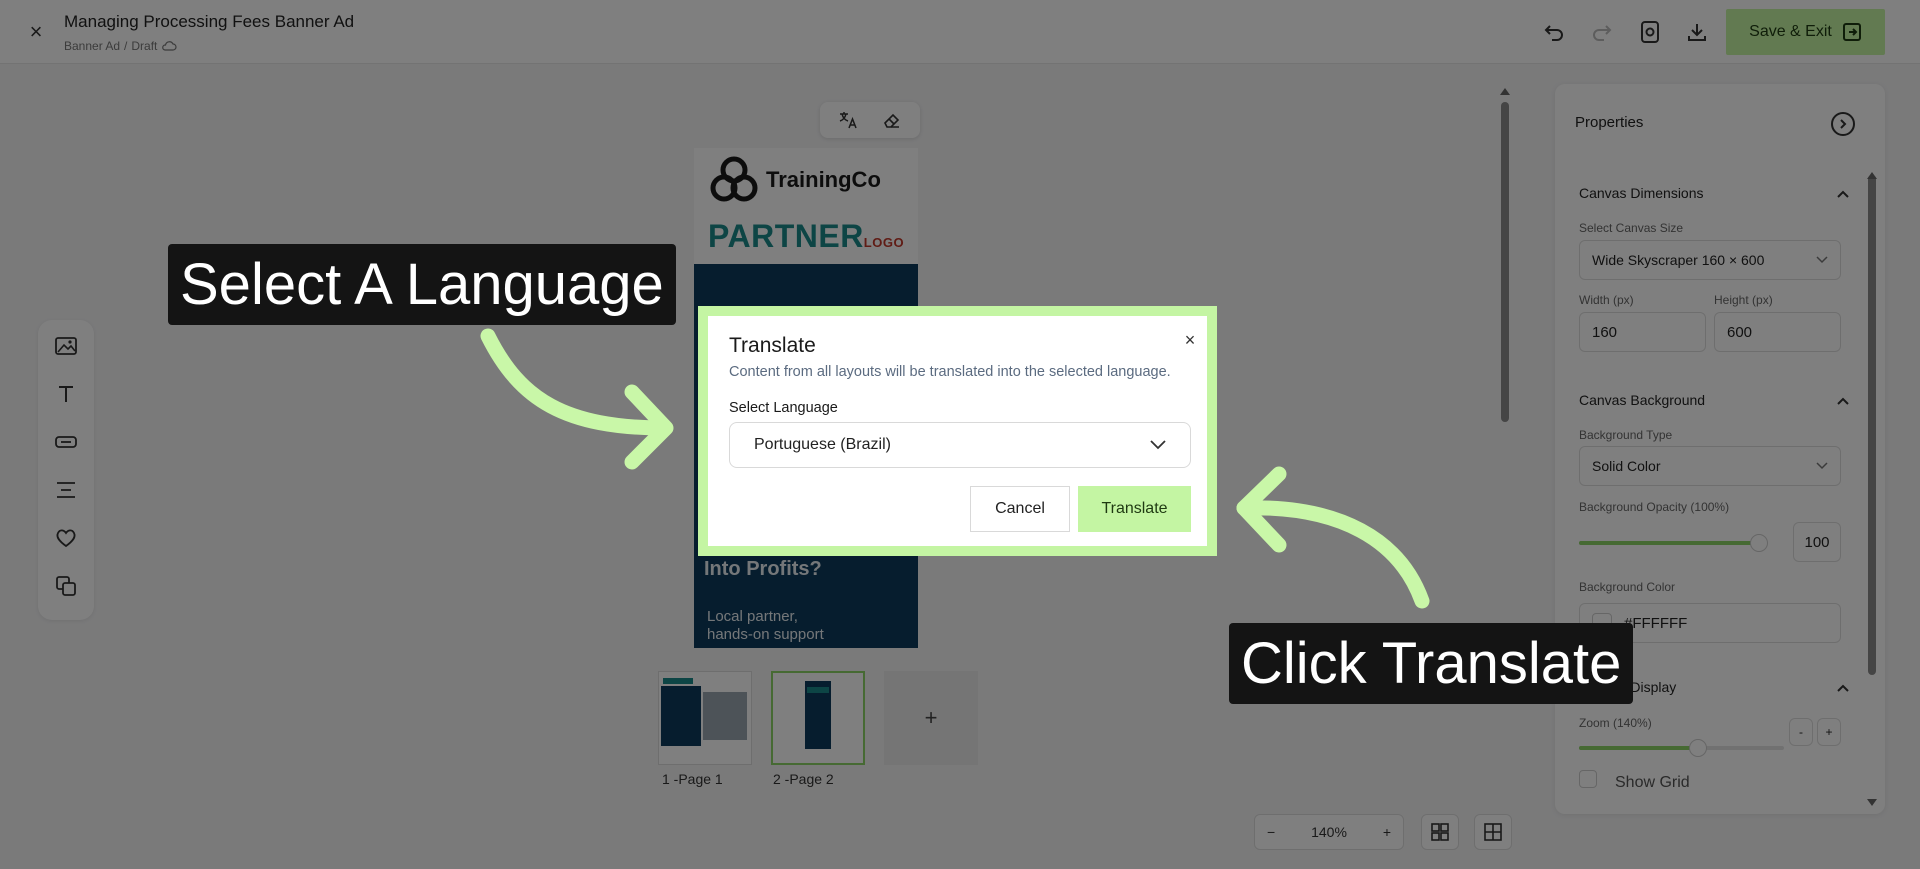  I want to click on click-translate-callout: Click Translate, so click(1431, 663).